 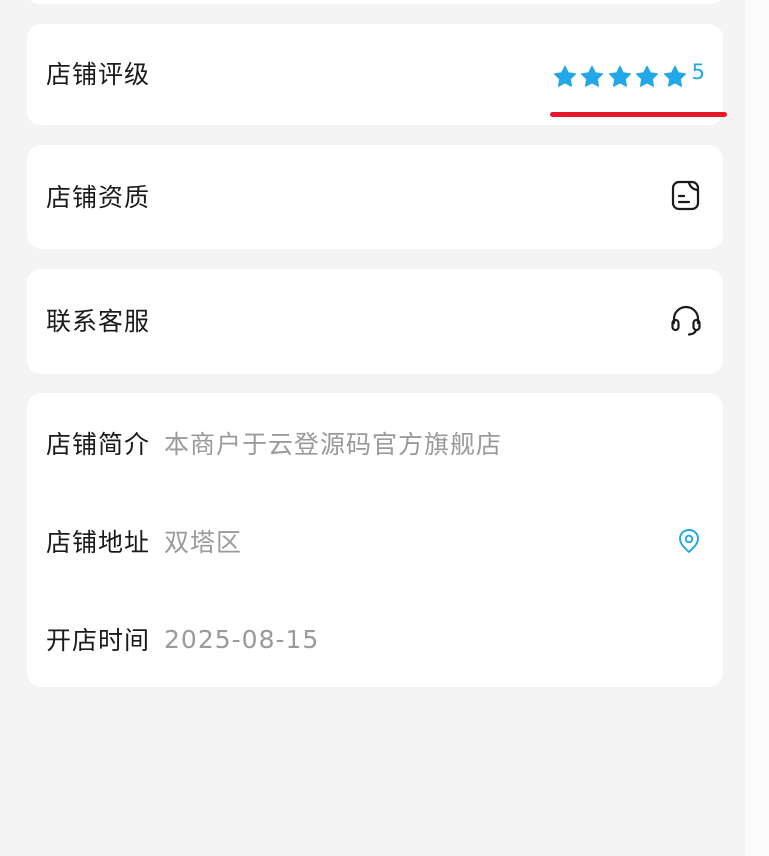 I want to click on page-edge-strip, so click(x=757, y=428).